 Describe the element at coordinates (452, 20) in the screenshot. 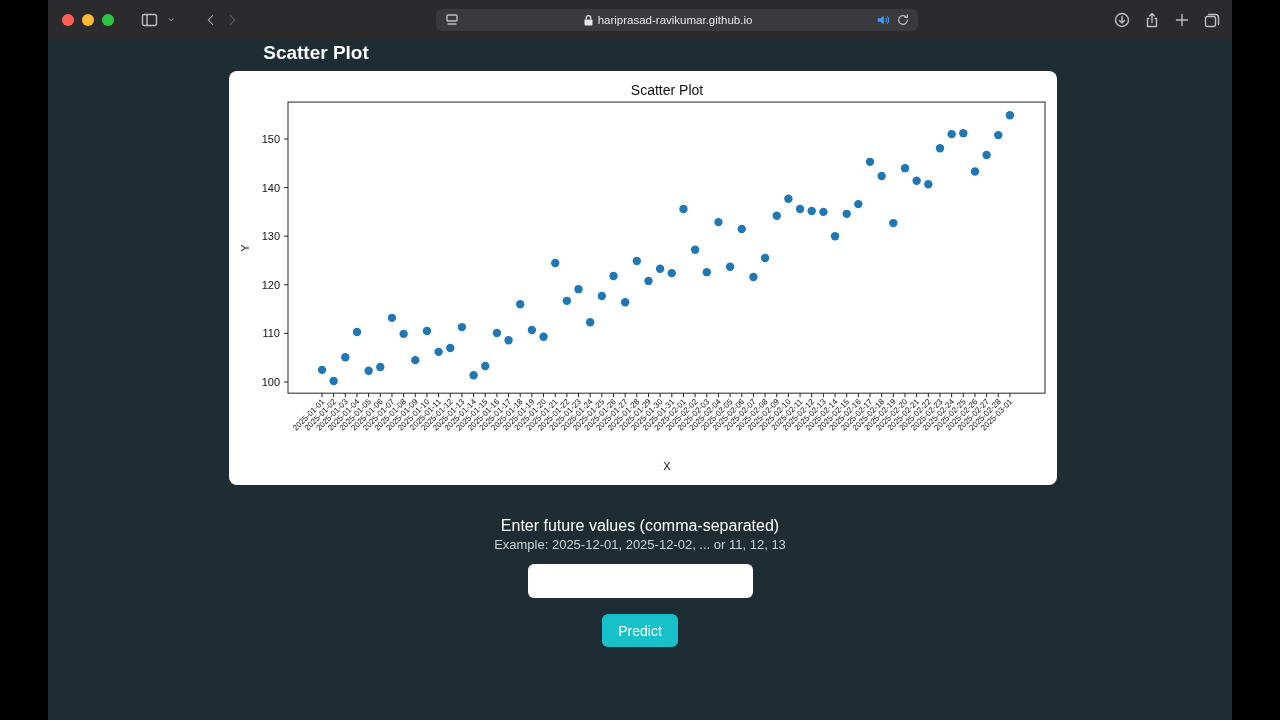

I see `page-icon` at that location.